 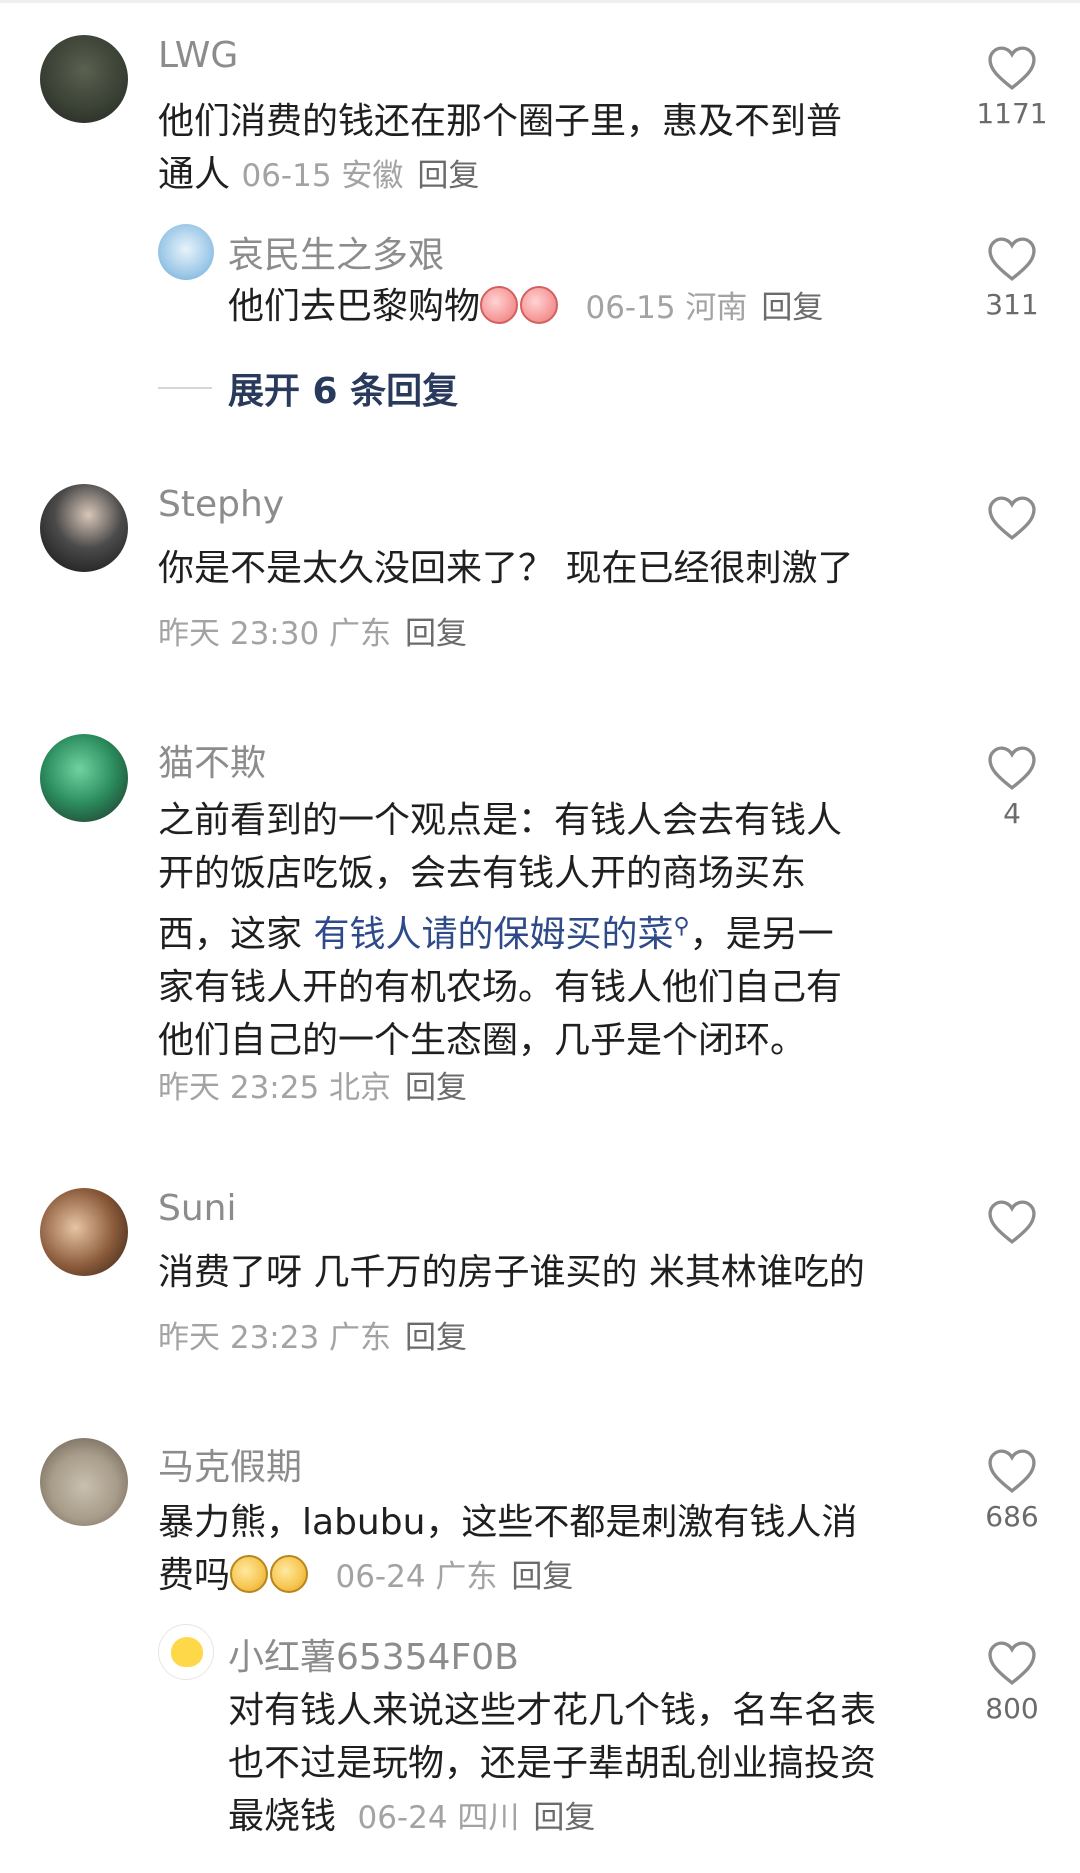 What do you see at coordinates (212, 760) in the screenshot?
I see `username: 猫不欺` at bounding box center [212, 760].